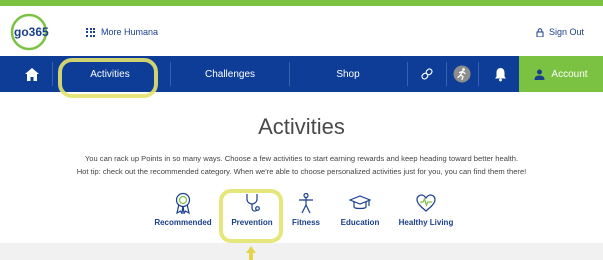 This screenshot has width=603, height=260. What do you see at coordinates (183, 216) in the screenshot?
I see `tab-recommended: Recommended` at bounding box center [183, 216].